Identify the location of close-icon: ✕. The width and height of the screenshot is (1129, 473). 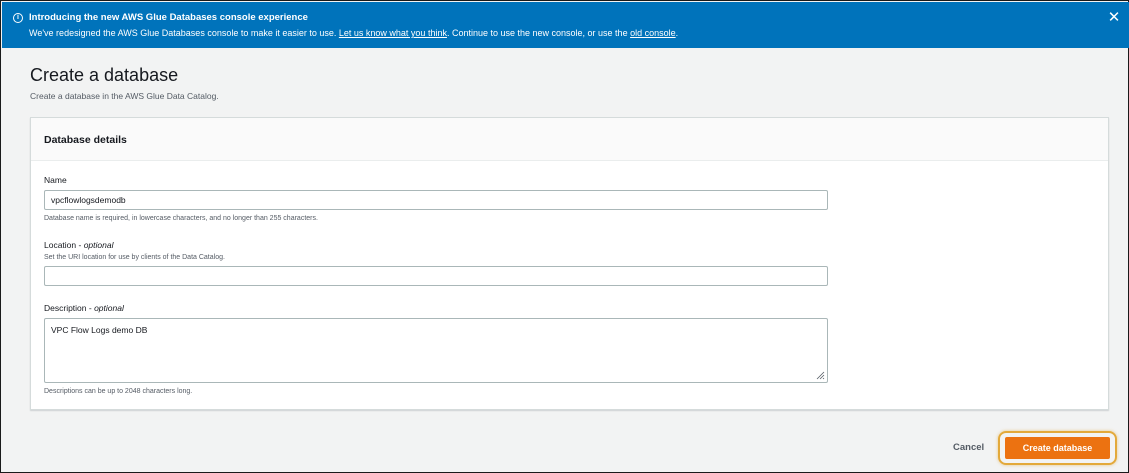
(1114, 17).